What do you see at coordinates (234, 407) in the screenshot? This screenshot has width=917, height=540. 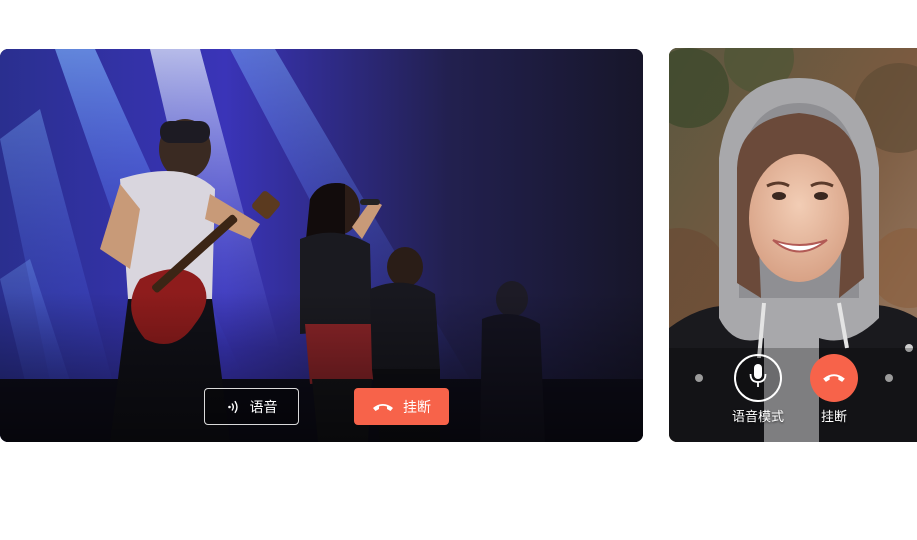 I see `sound-wave-icon` at bounding box center [234, 407].